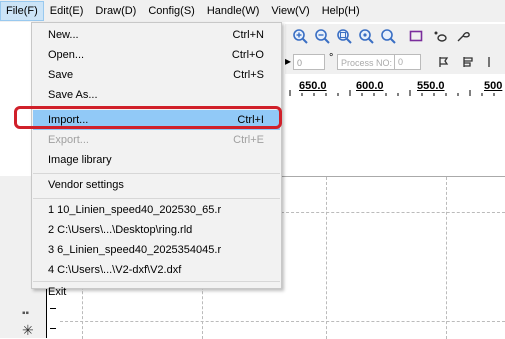  What do you see at coordinates (171, 11) in the screenshot?
I see `menu-config: Config(S)` at bounding box center [171, 11].